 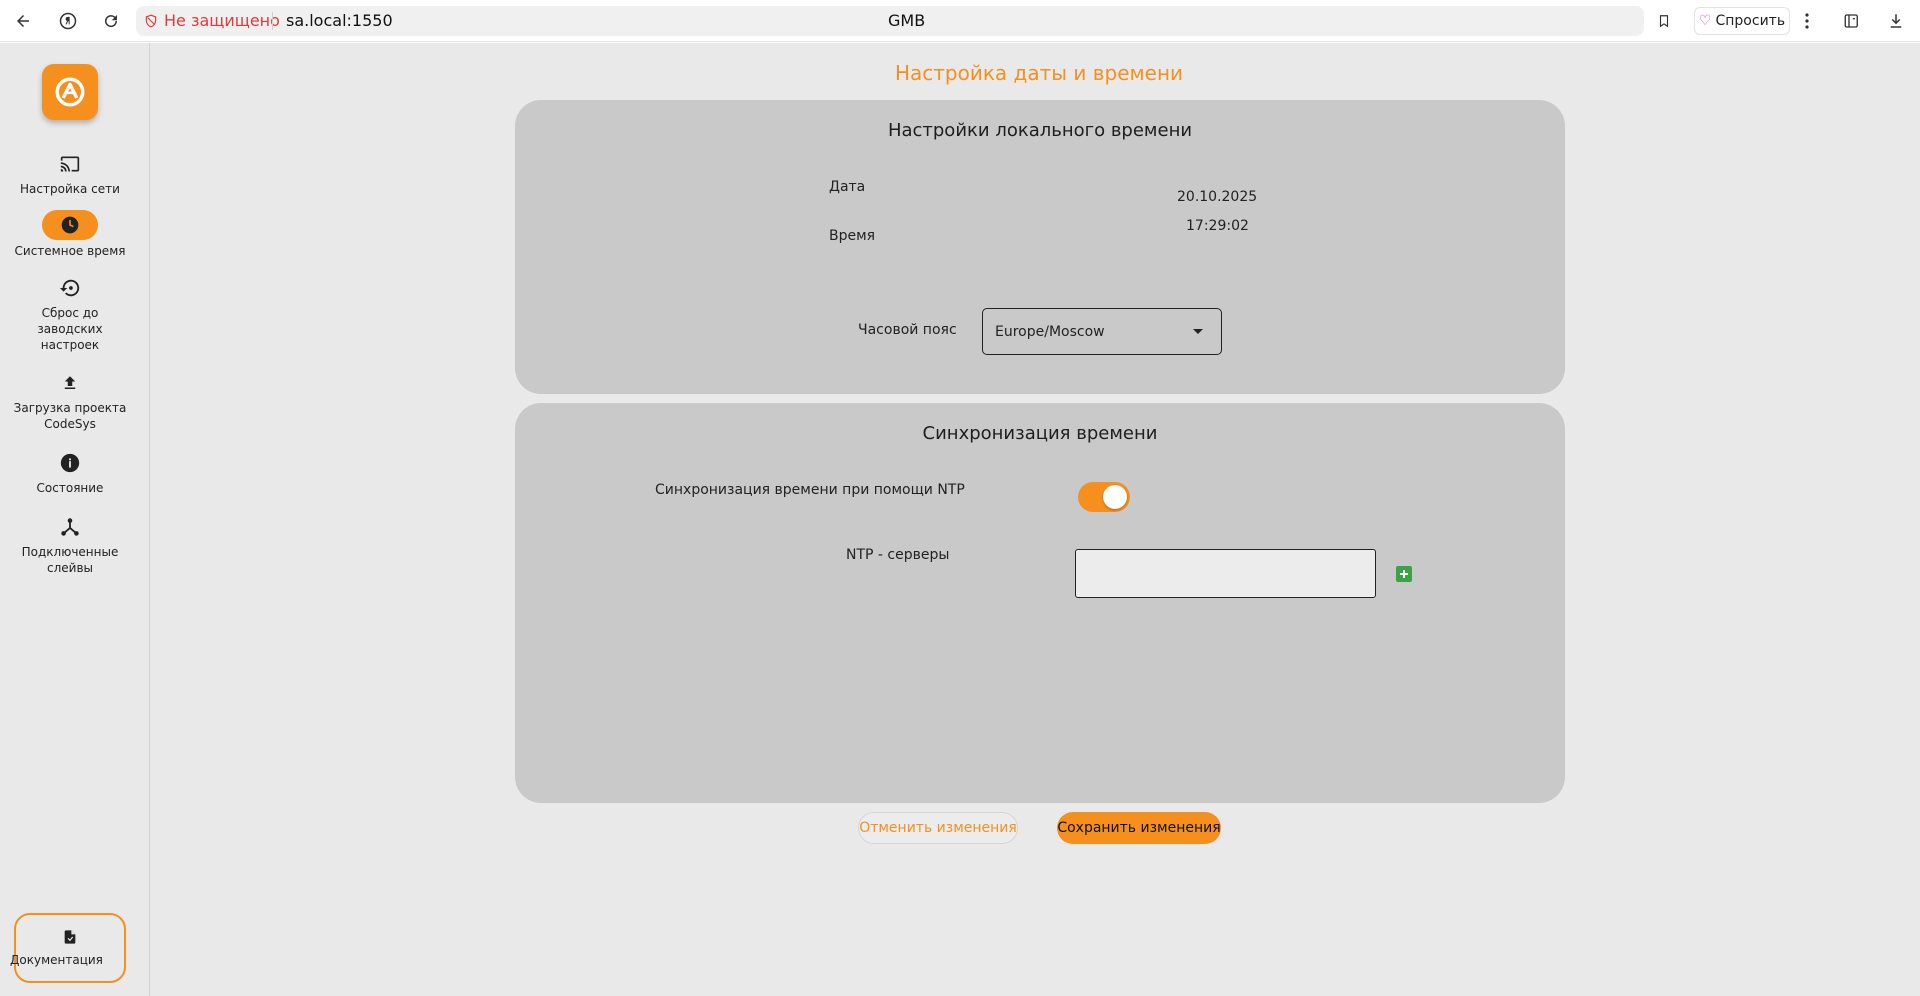 What do you see at coordinates (1896, 21) in the screenshot?
I see `download-icon` at bounding box center [1896, 21].